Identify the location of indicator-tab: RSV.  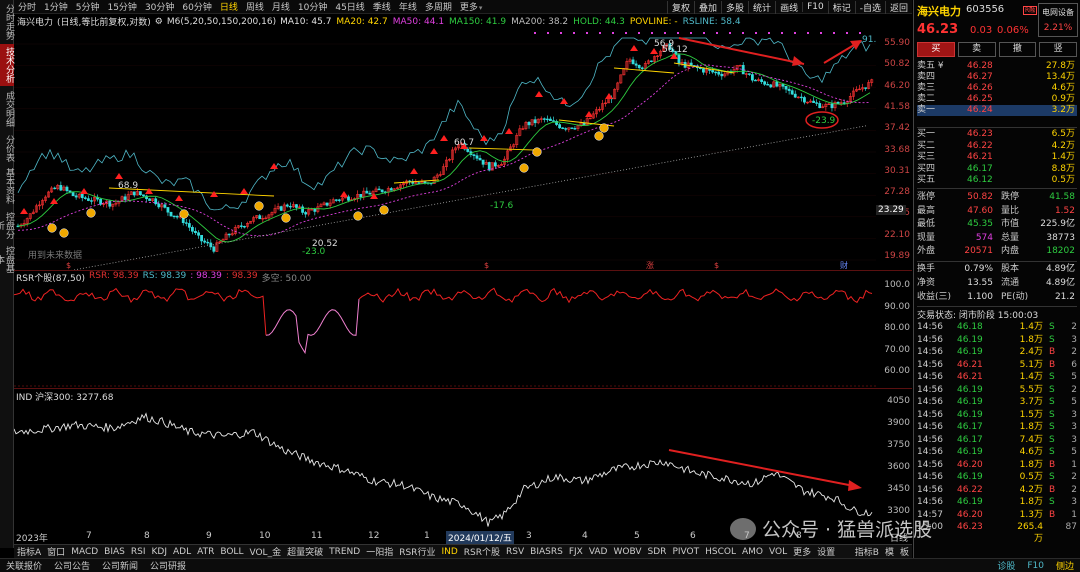
(515, 552).